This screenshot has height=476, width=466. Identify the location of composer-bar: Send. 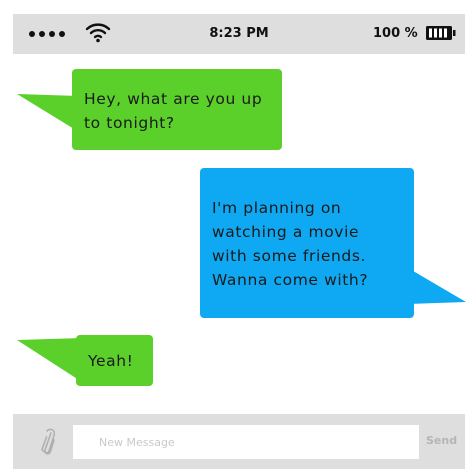
(239, 441).